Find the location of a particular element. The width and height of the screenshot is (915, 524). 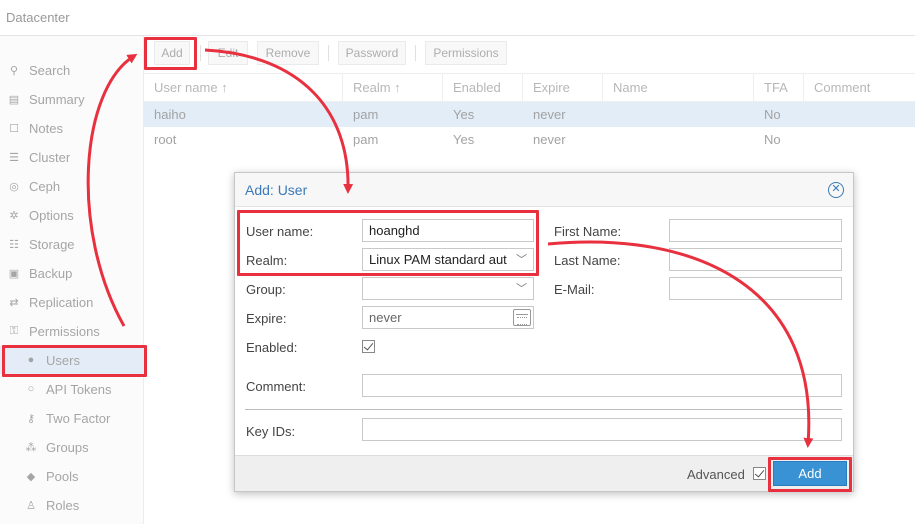

expire-label: Expire: is located at coordinates (266, 318).